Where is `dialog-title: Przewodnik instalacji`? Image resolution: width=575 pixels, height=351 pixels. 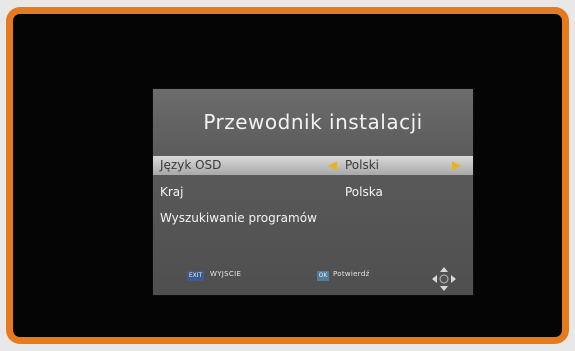
dialog-title: Przewodnik instalacji is located at coordinates (313, 122).